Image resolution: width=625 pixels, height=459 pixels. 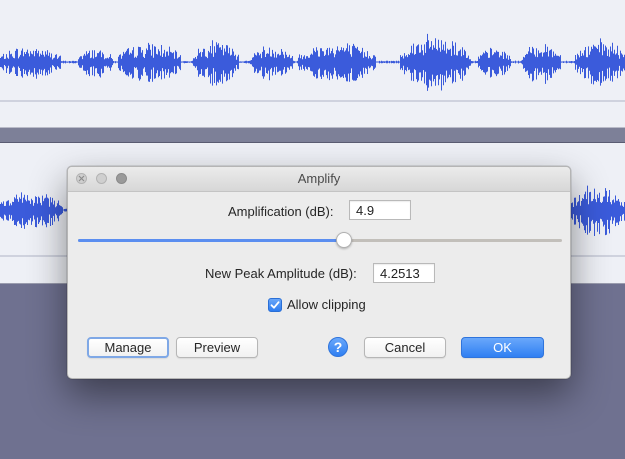 I want to click on new-peak-amplitude-input, so click(x=404, y=273).